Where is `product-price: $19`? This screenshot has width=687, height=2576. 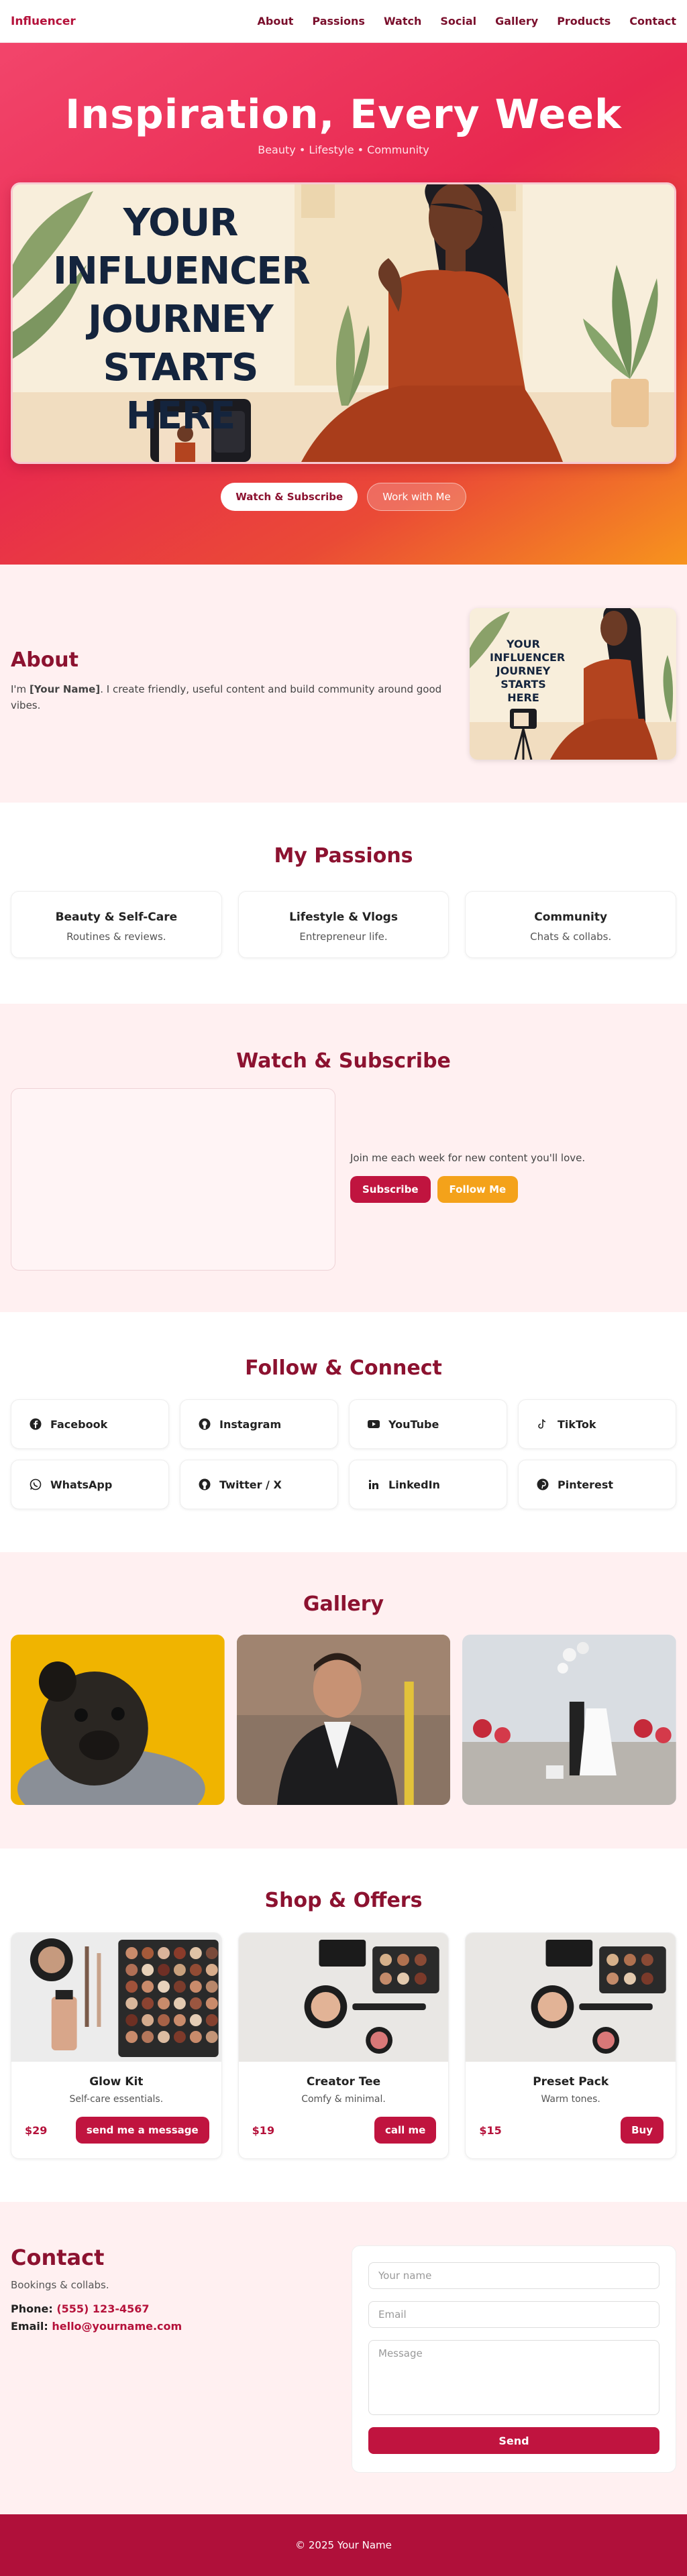 product-price: $19 is located at coordinates (264, 2130).